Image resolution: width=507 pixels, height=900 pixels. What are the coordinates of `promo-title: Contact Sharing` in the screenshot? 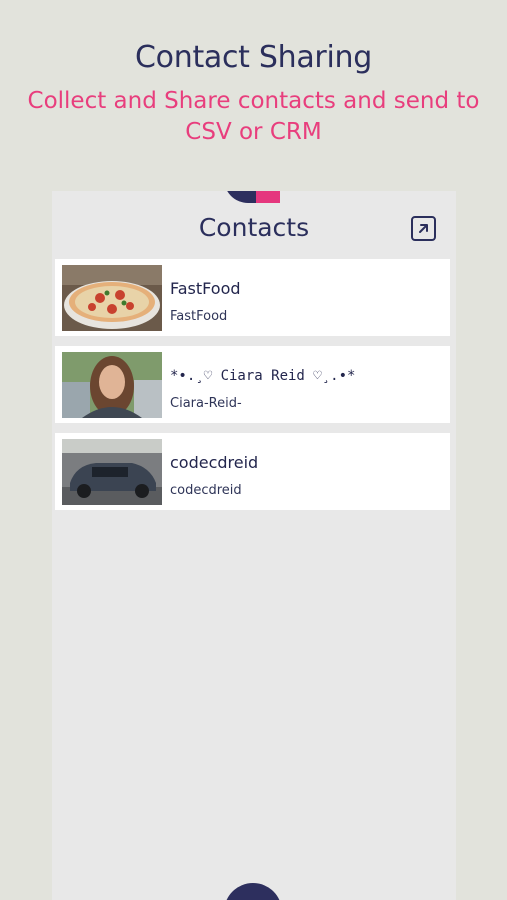 It's located at (253, 57).